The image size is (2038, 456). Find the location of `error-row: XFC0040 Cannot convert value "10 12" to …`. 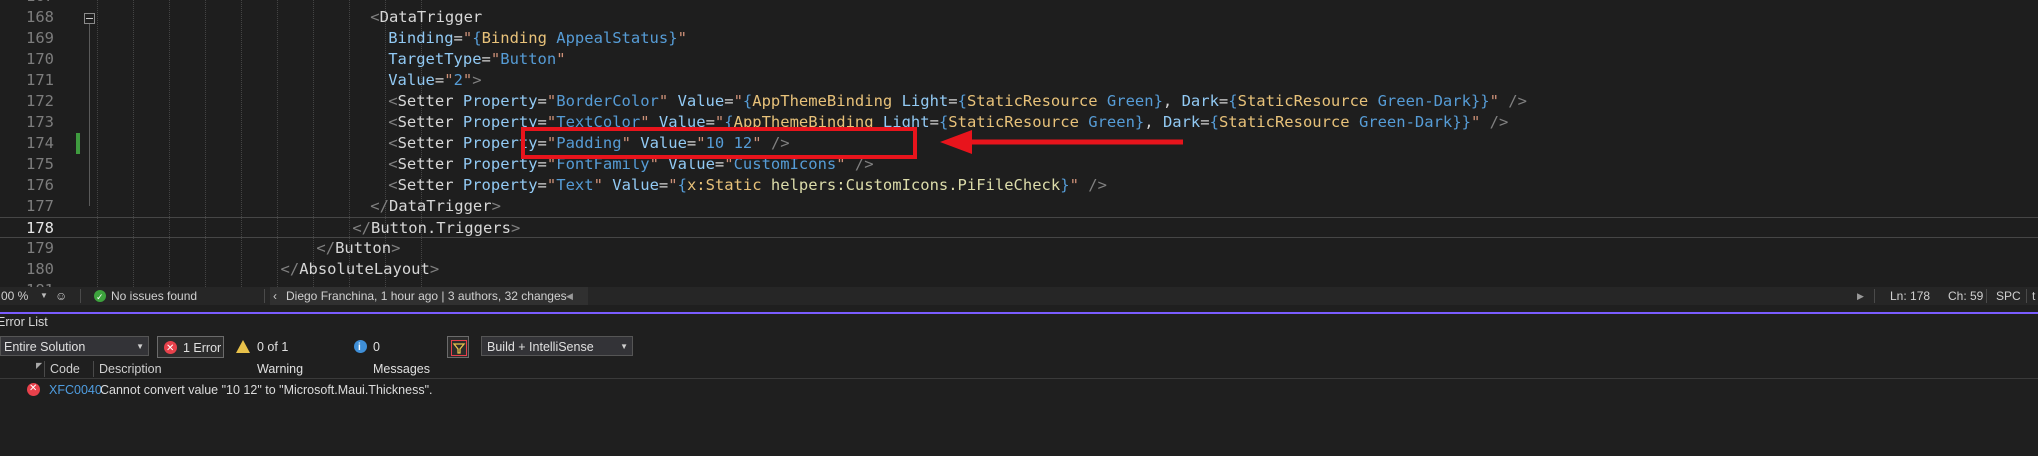

error-row: XFC0040 Cannot convert value "10 12" to … is located at coordinates (1019, 389).